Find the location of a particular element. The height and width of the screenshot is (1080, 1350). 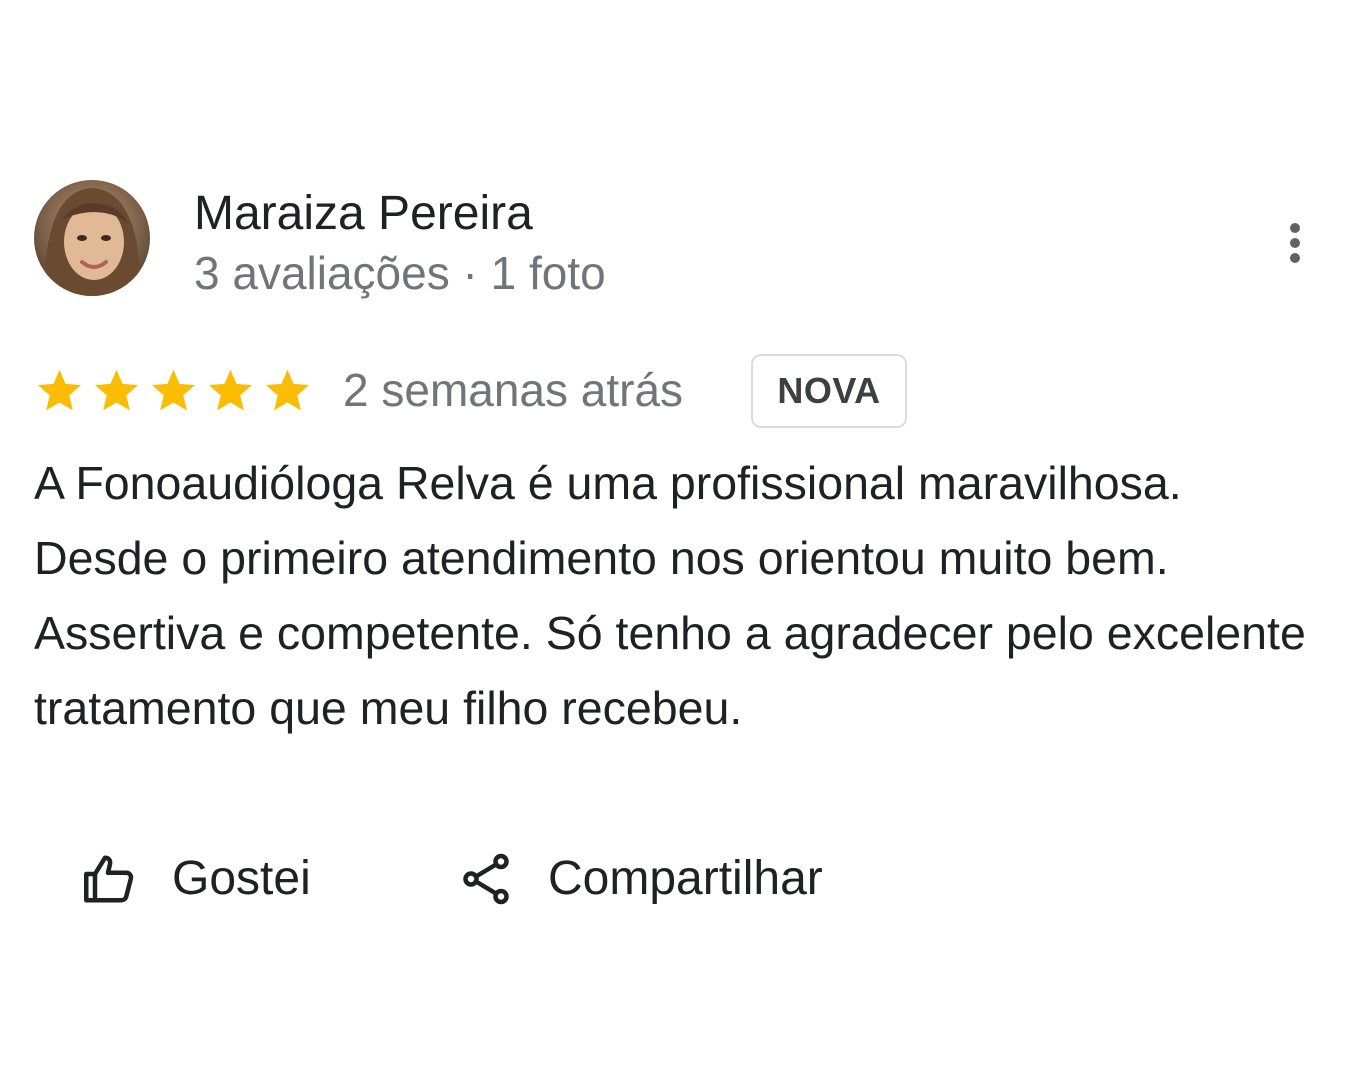

more-options-button is located at coordinates (1295, 243).